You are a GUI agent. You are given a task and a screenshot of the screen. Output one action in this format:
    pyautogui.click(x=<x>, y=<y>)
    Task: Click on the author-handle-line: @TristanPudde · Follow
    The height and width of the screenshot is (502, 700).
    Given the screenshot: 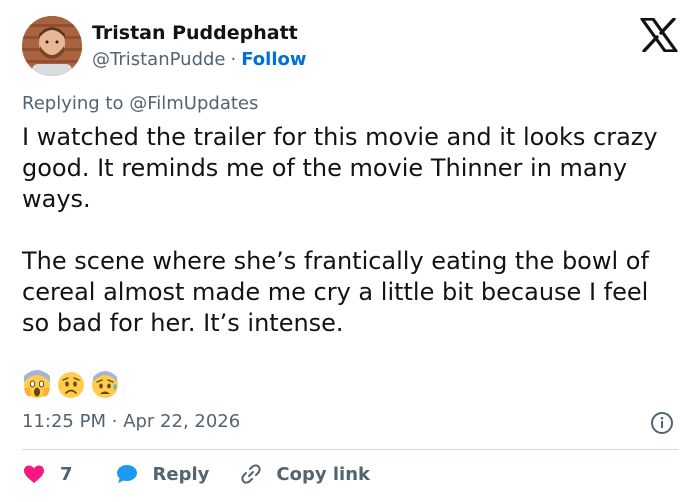 What is the action you would take?
    pyautogui.click(x=199, y=59)
    